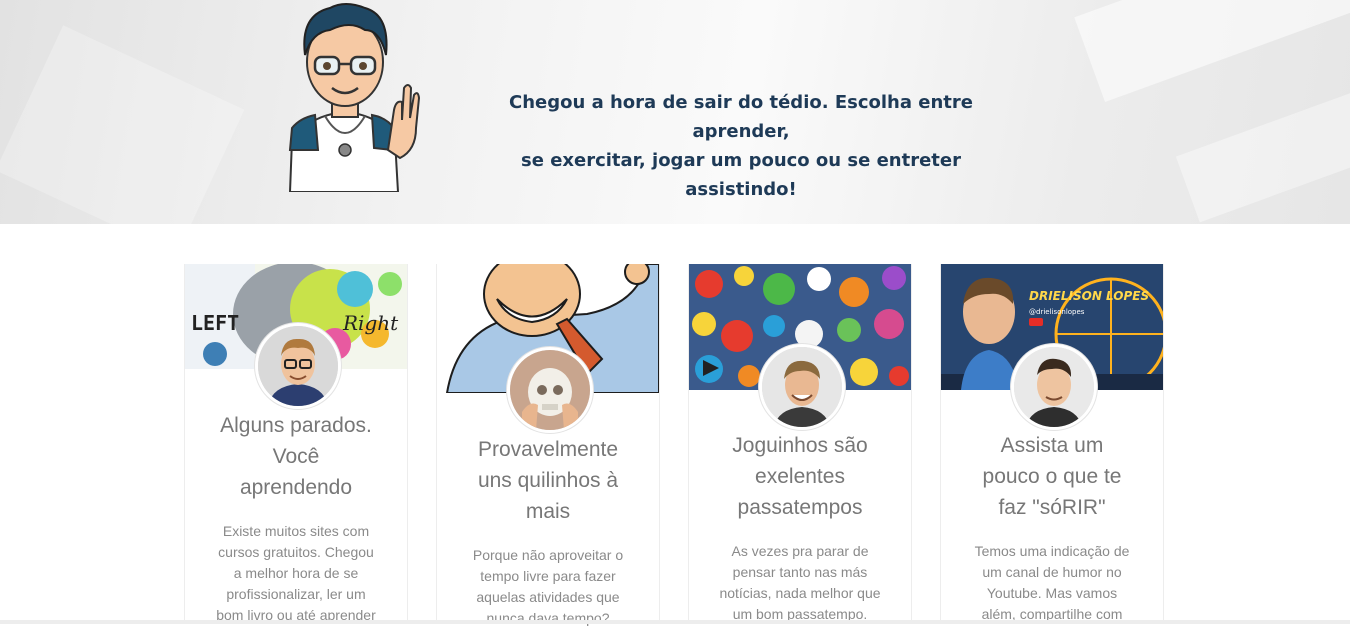 The height and width of the screenshot is (629, 1350). Describe the element at coordinates (1089, 296) in the screenshot. I see `banner-channel-name: DRIELISON LOPES` at that location.